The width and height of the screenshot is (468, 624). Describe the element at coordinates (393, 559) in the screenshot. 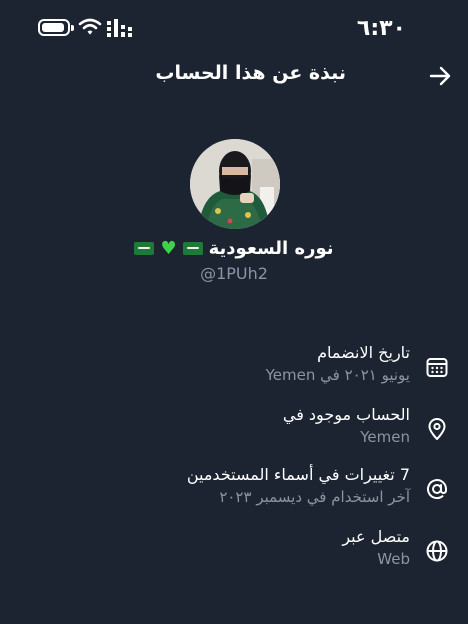

I see `info-subtitle: Web` at that location.